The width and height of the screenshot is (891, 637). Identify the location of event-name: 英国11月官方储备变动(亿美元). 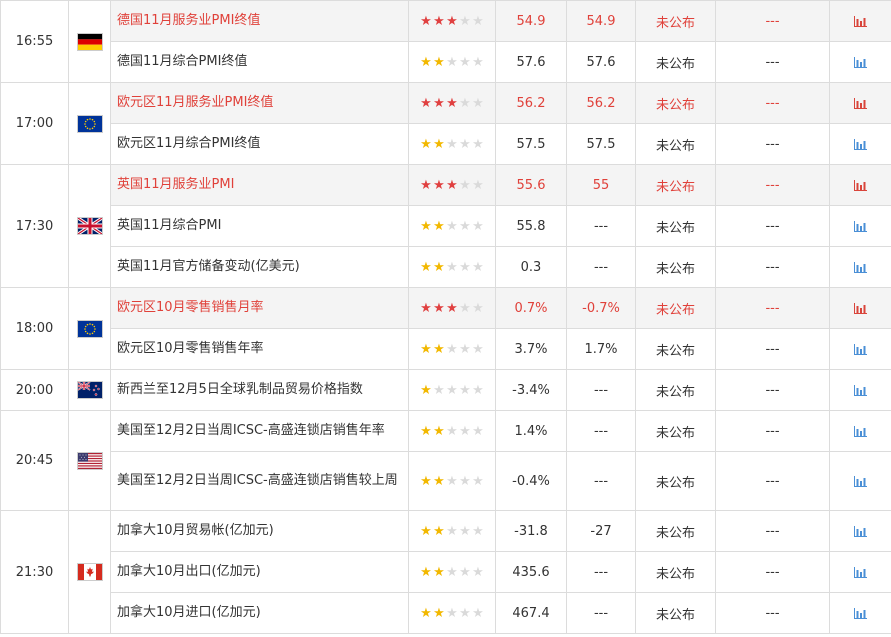
(259, 267).